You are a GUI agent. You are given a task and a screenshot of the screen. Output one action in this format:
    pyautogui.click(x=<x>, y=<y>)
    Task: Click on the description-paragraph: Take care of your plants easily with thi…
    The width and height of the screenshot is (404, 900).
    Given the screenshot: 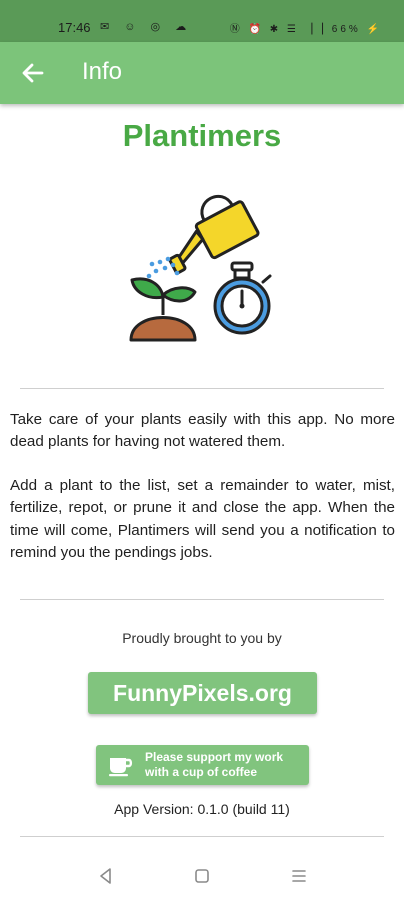 What is the action you would take?
    pyautogui.click(x=202, y=431)
    